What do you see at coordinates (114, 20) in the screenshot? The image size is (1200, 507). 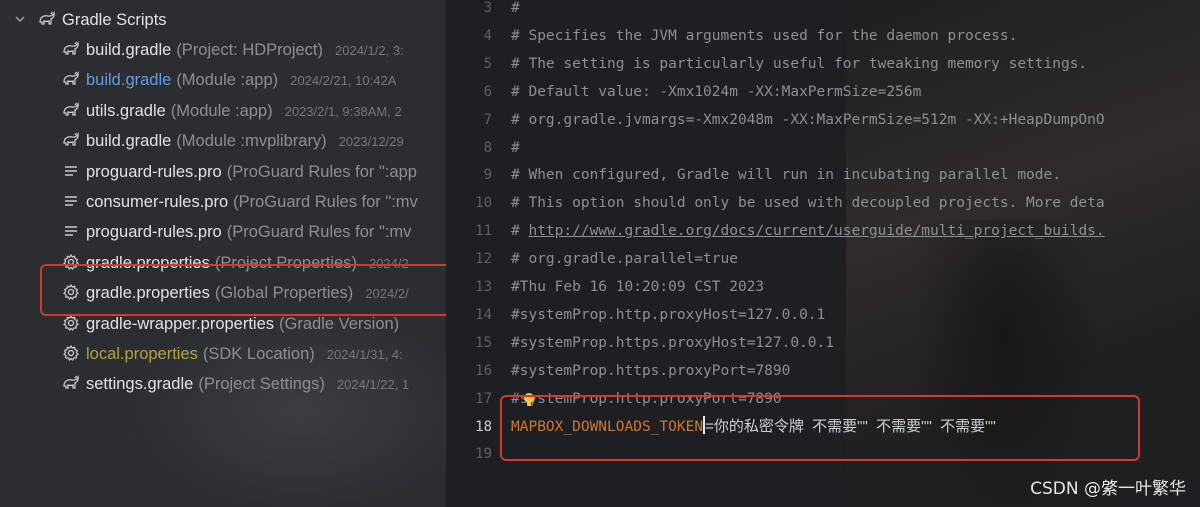 I see `tree-group-label: Gradle Scripts` at bounding box center [114, 20].